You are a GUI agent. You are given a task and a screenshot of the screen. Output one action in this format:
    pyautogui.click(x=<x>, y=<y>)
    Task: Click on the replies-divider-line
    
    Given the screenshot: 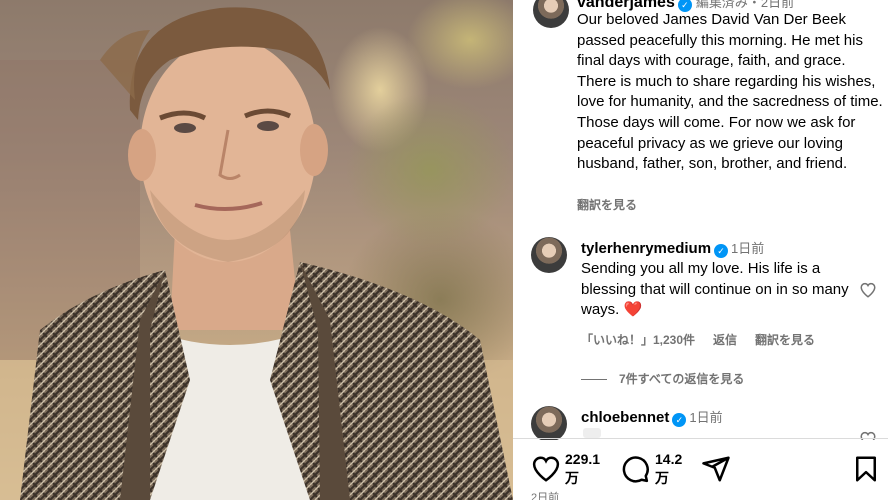 What is the action you would take?
    pyautogui.click(x=594, y=380)
    